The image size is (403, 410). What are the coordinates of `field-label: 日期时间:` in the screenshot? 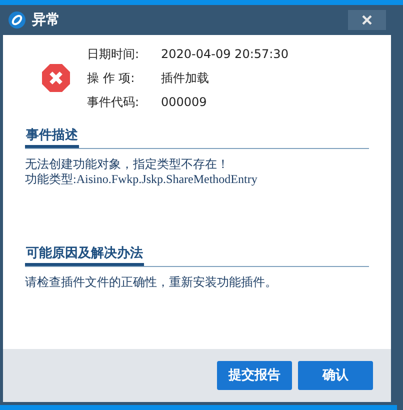 It's located at (113, 54).